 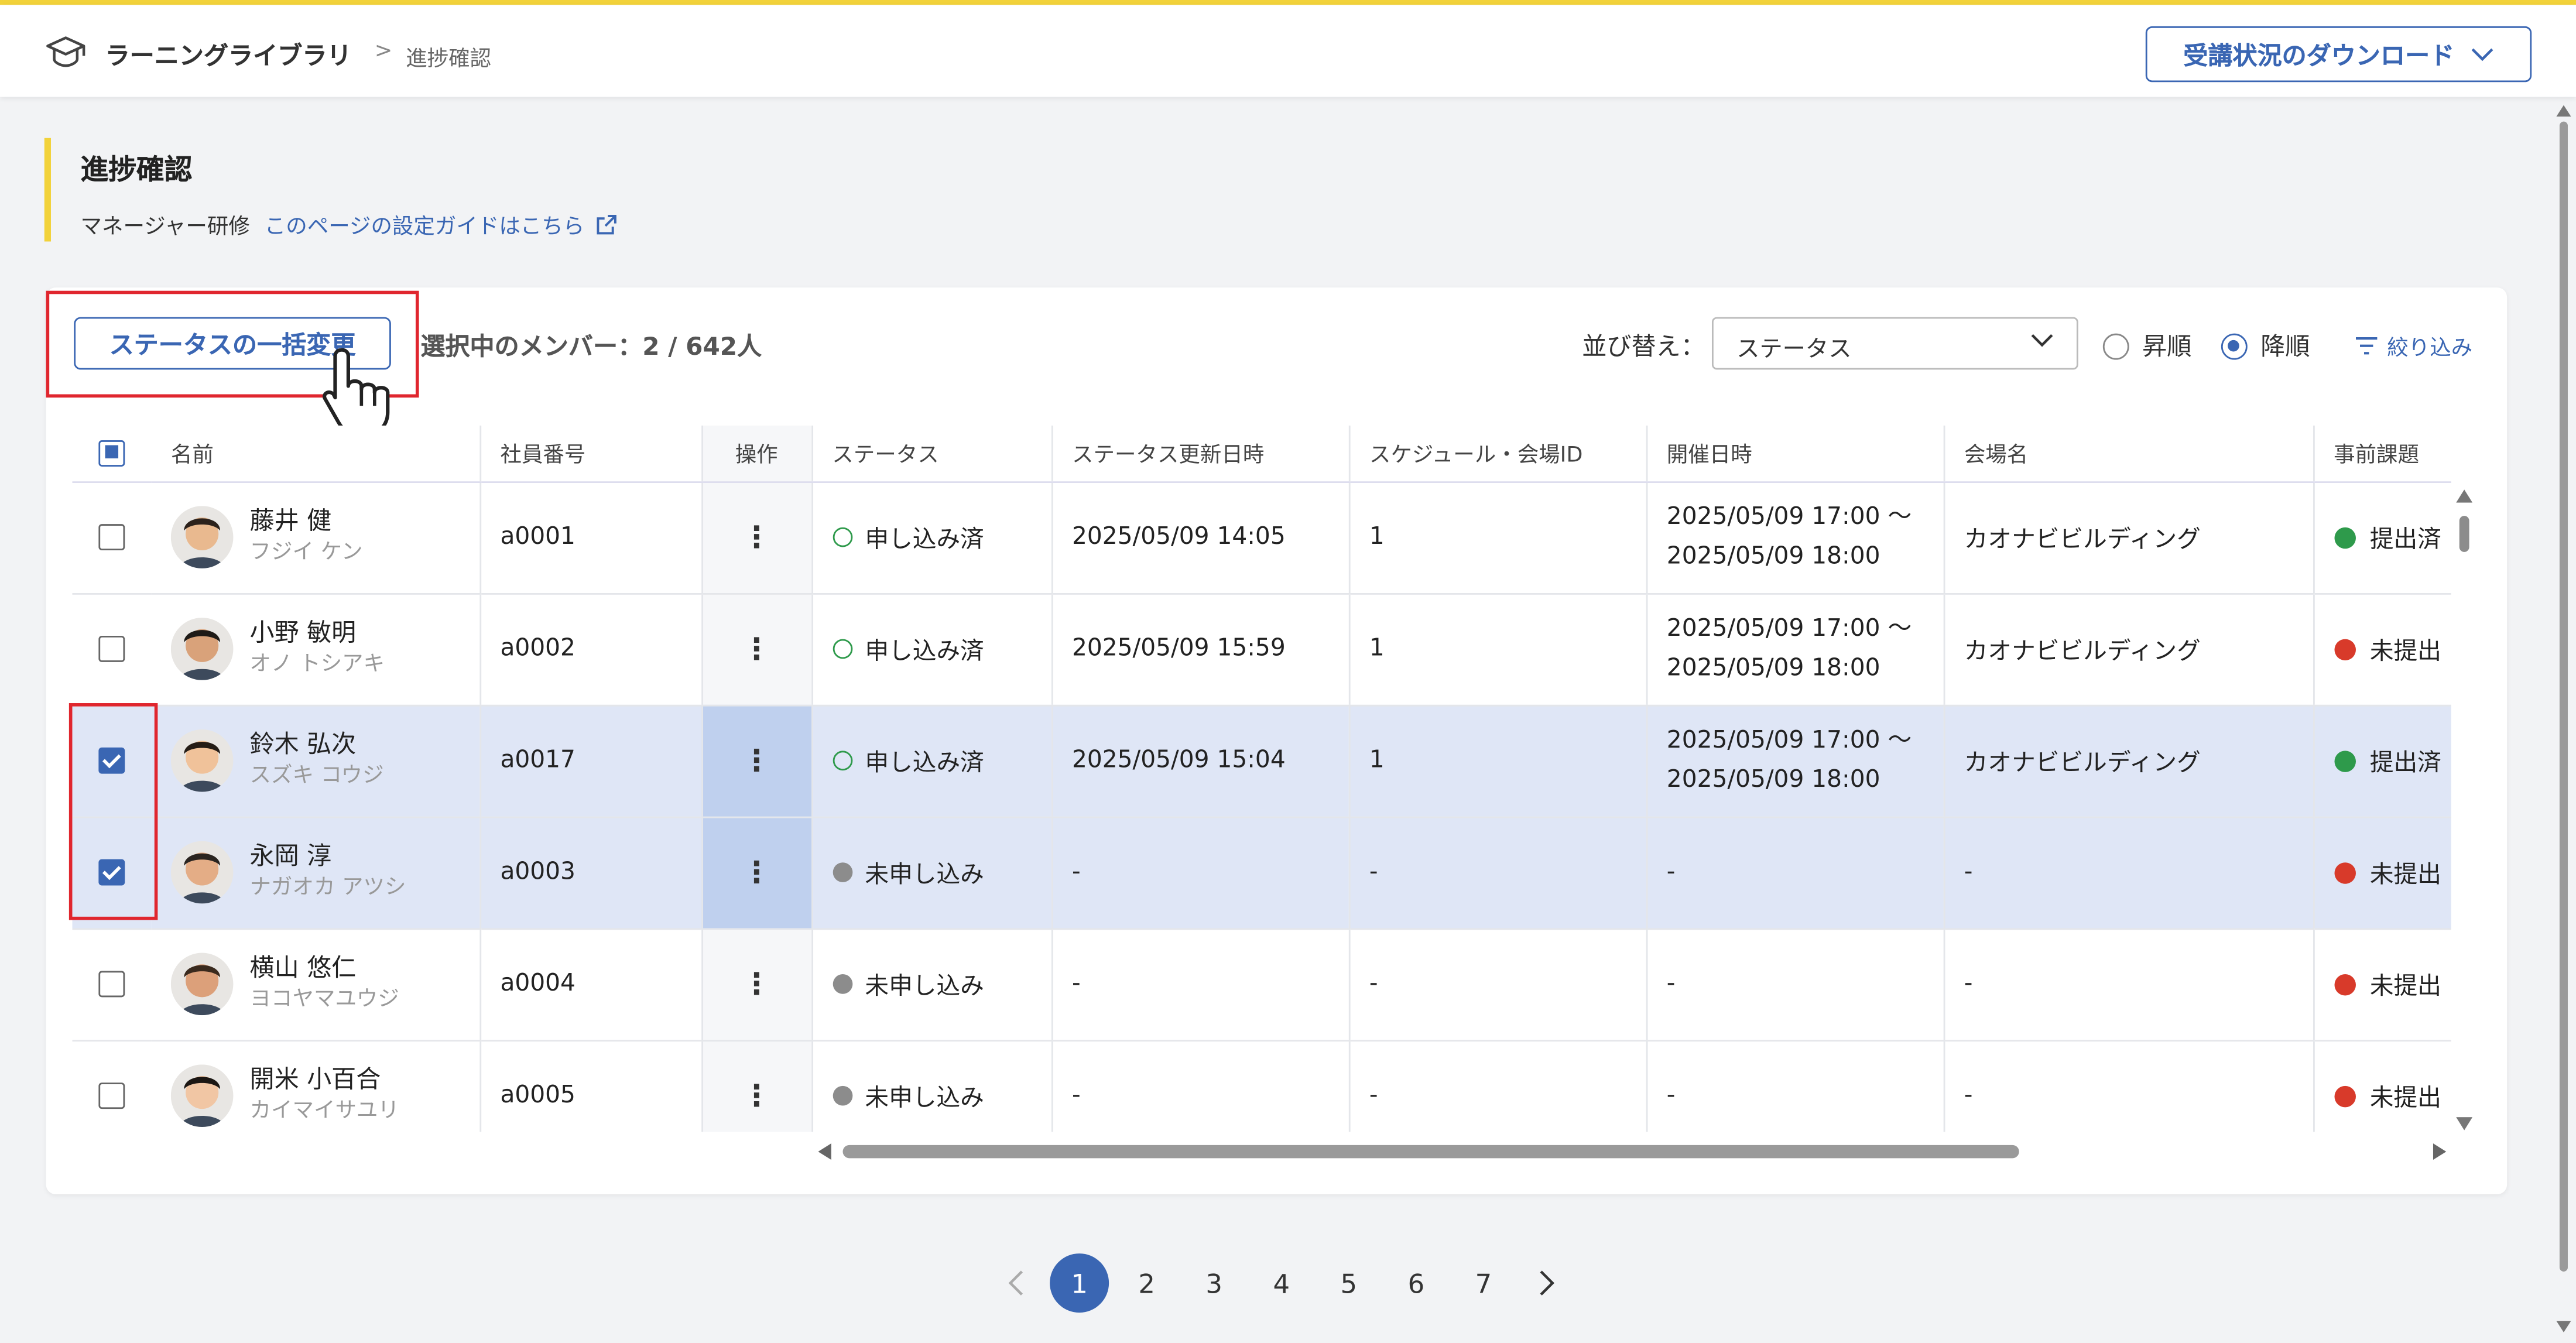 I want to click on column-header-employee-no: 社員番号, so click(x=590, y=454).